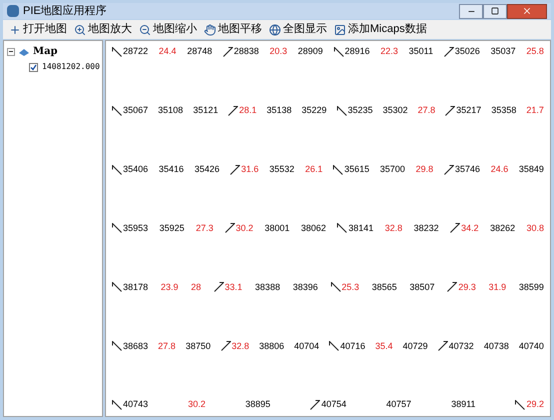 The image size is (554, 420). Describe the element at coordinates (205, 110) in the screenshot. I see `station-label: 35121` at that location.